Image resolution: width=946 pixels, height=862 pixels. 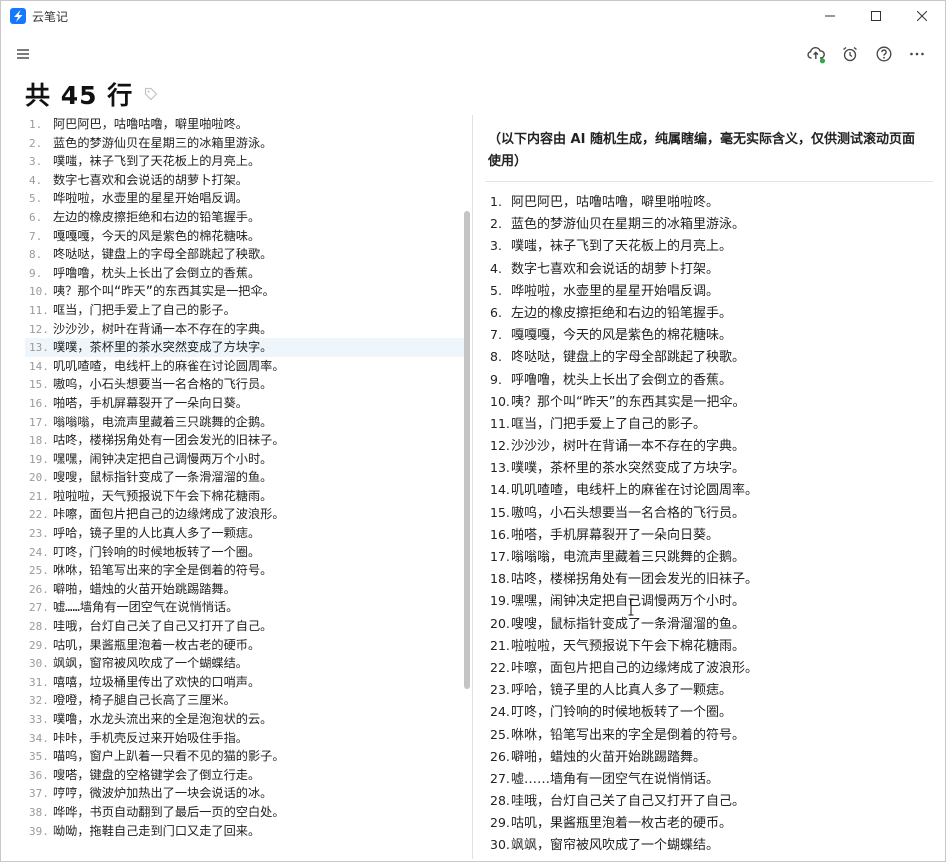 I want to click on close-icon, so click(x=922, y=16).